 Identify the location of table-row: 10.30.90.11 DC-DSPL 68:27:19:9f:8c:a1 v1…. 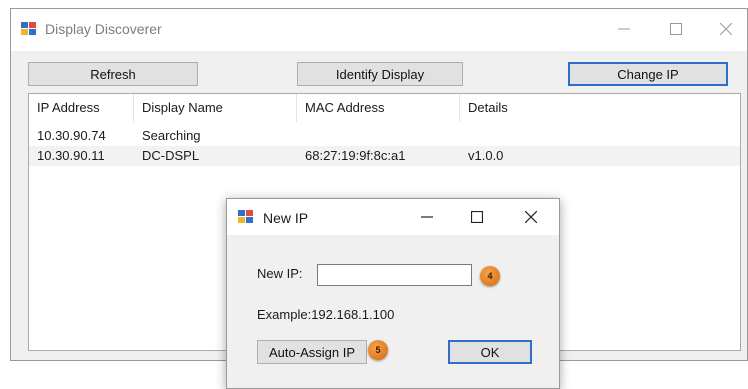
(384, 156).